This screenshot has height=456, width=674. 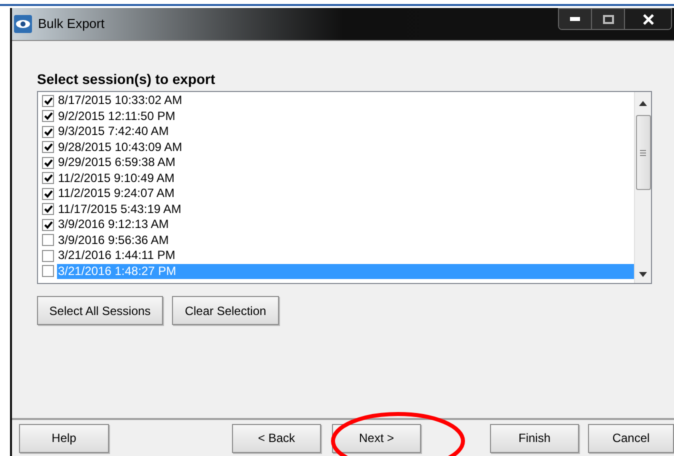 I want to click on session-item: 9/2/2015 12:11:50 PM, so click(x=116, y=116).